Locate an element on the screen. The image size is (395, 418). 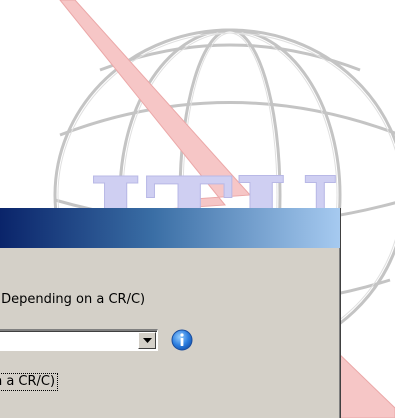
dialog-title-bar is located at coordinates (170, 228).